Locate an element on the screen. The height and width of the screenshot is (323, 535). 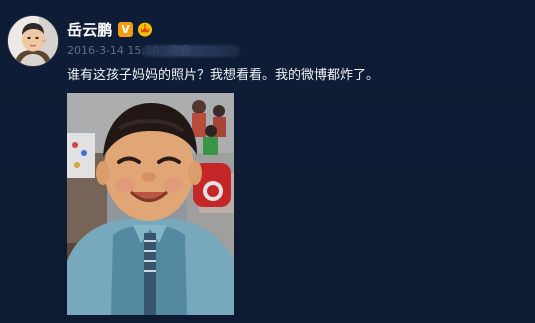
avatar-image is located at coordinates (33, 41).